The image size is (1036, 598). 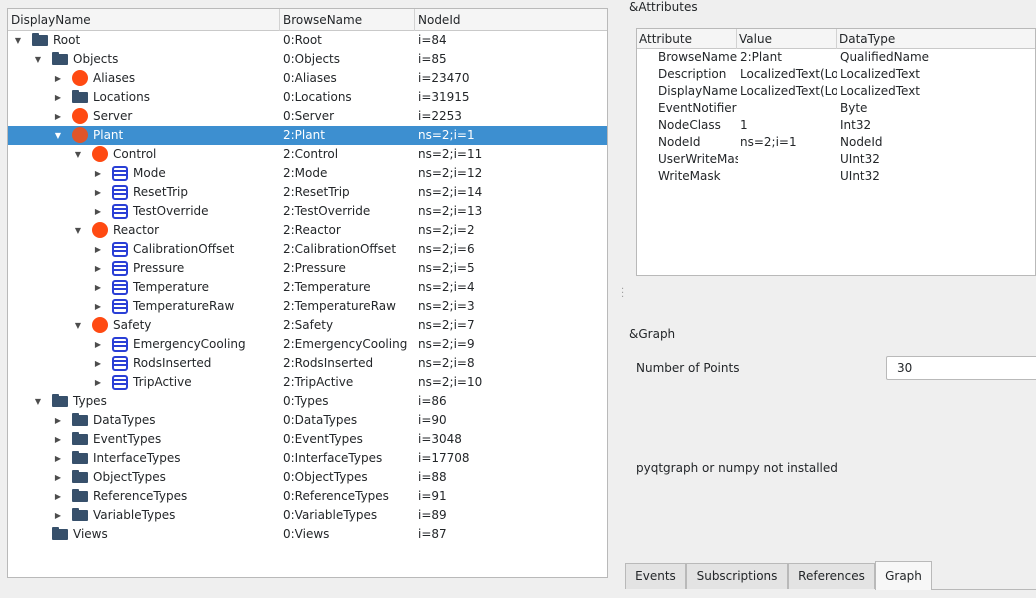 What do you see at coordinates (307, 534) in the screenshot?
I see `tree-row: Views 0:Views i=87` at bounding box center [307, 534].